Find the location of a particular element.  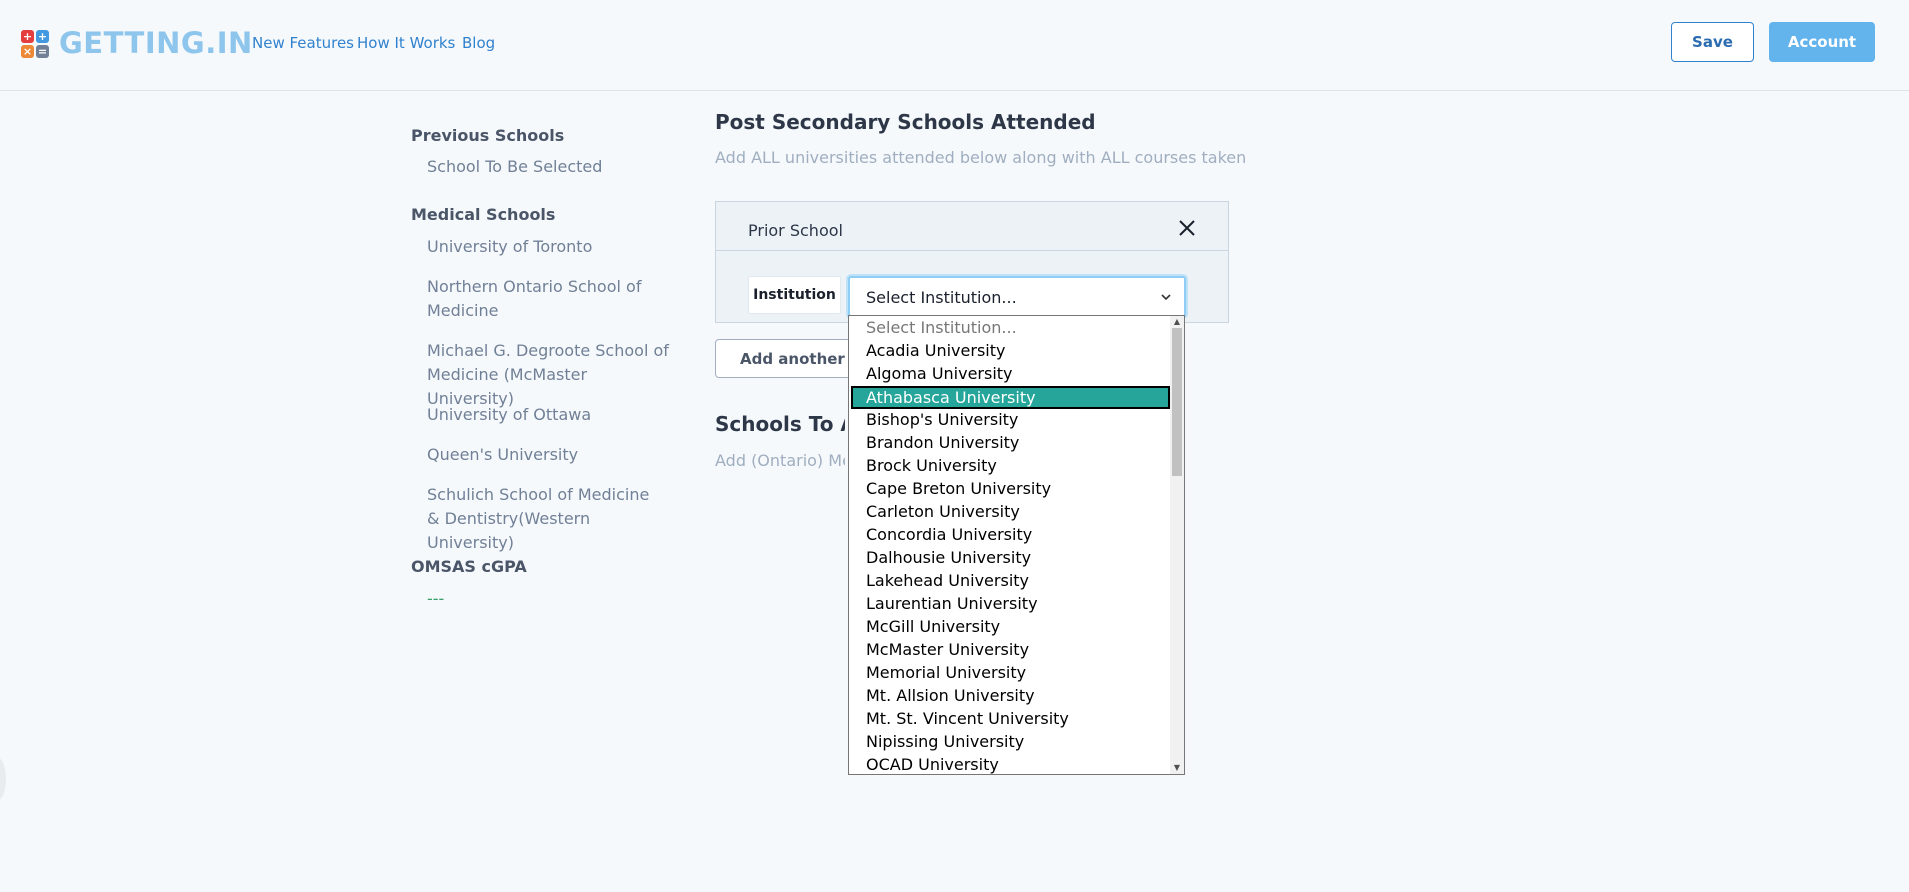

scroll-down-arrow-icon: ▼ is located at coordinates (1177, 768).